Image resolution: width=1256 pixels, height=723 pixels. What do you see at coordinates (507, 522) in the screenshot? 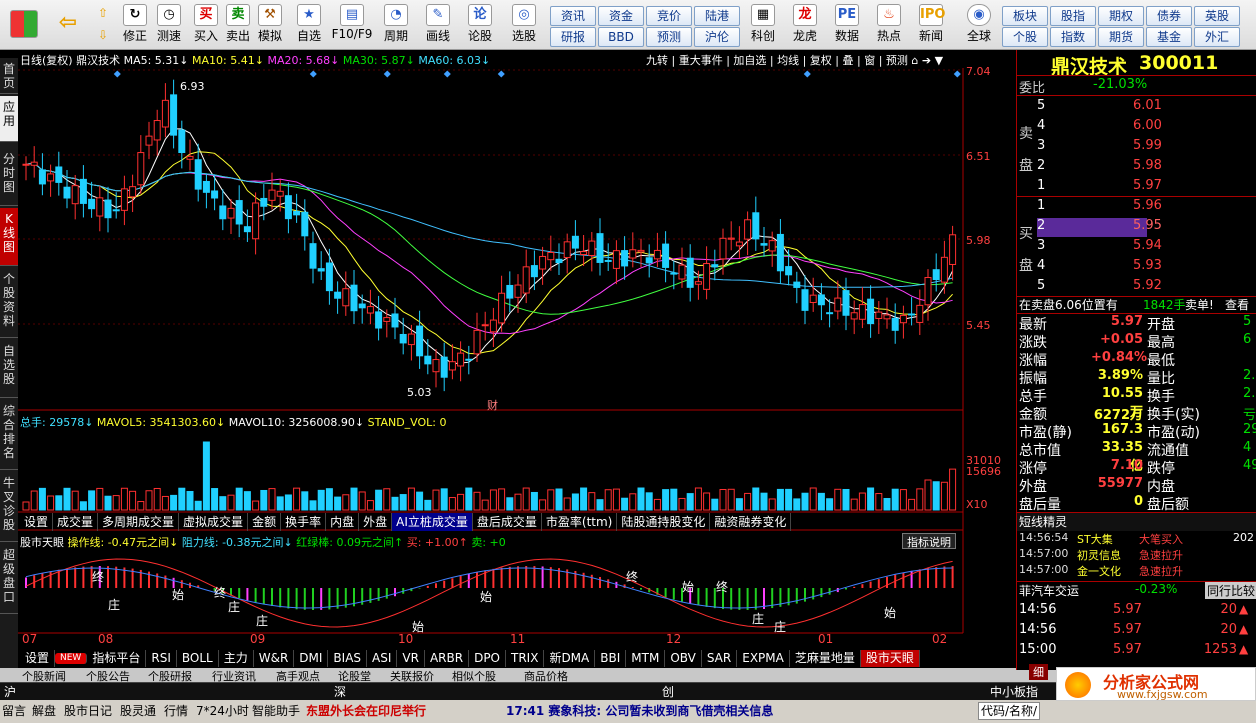
I see `vol-tab-after-hours: 盘后成交量` at bounding box center [507, 522].